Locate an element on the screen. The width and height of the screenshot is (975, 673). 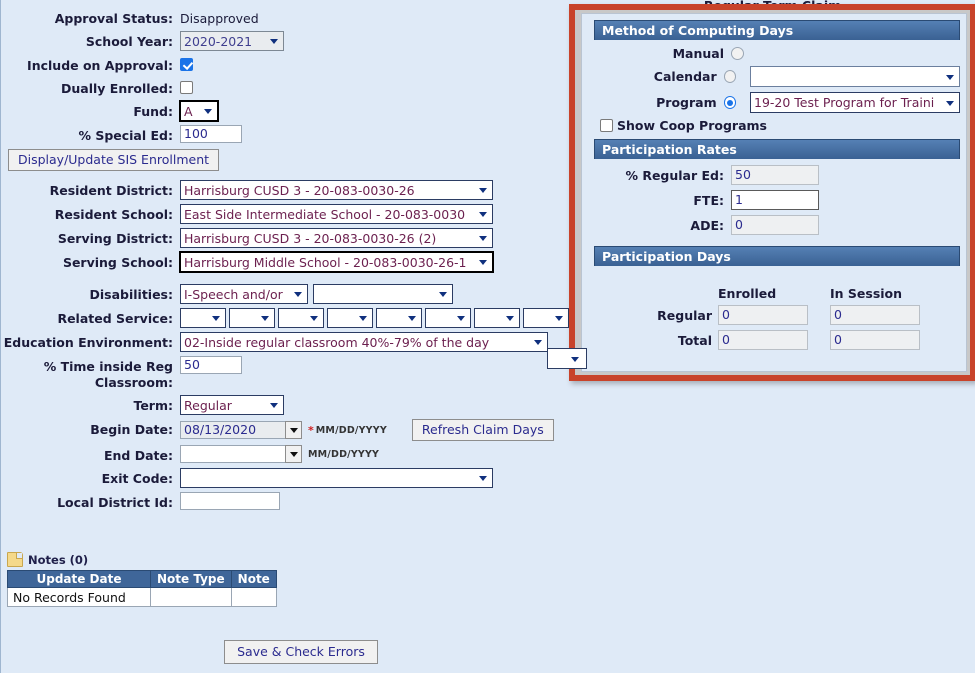
term-select: Regular is located at coordinates (232, 405).